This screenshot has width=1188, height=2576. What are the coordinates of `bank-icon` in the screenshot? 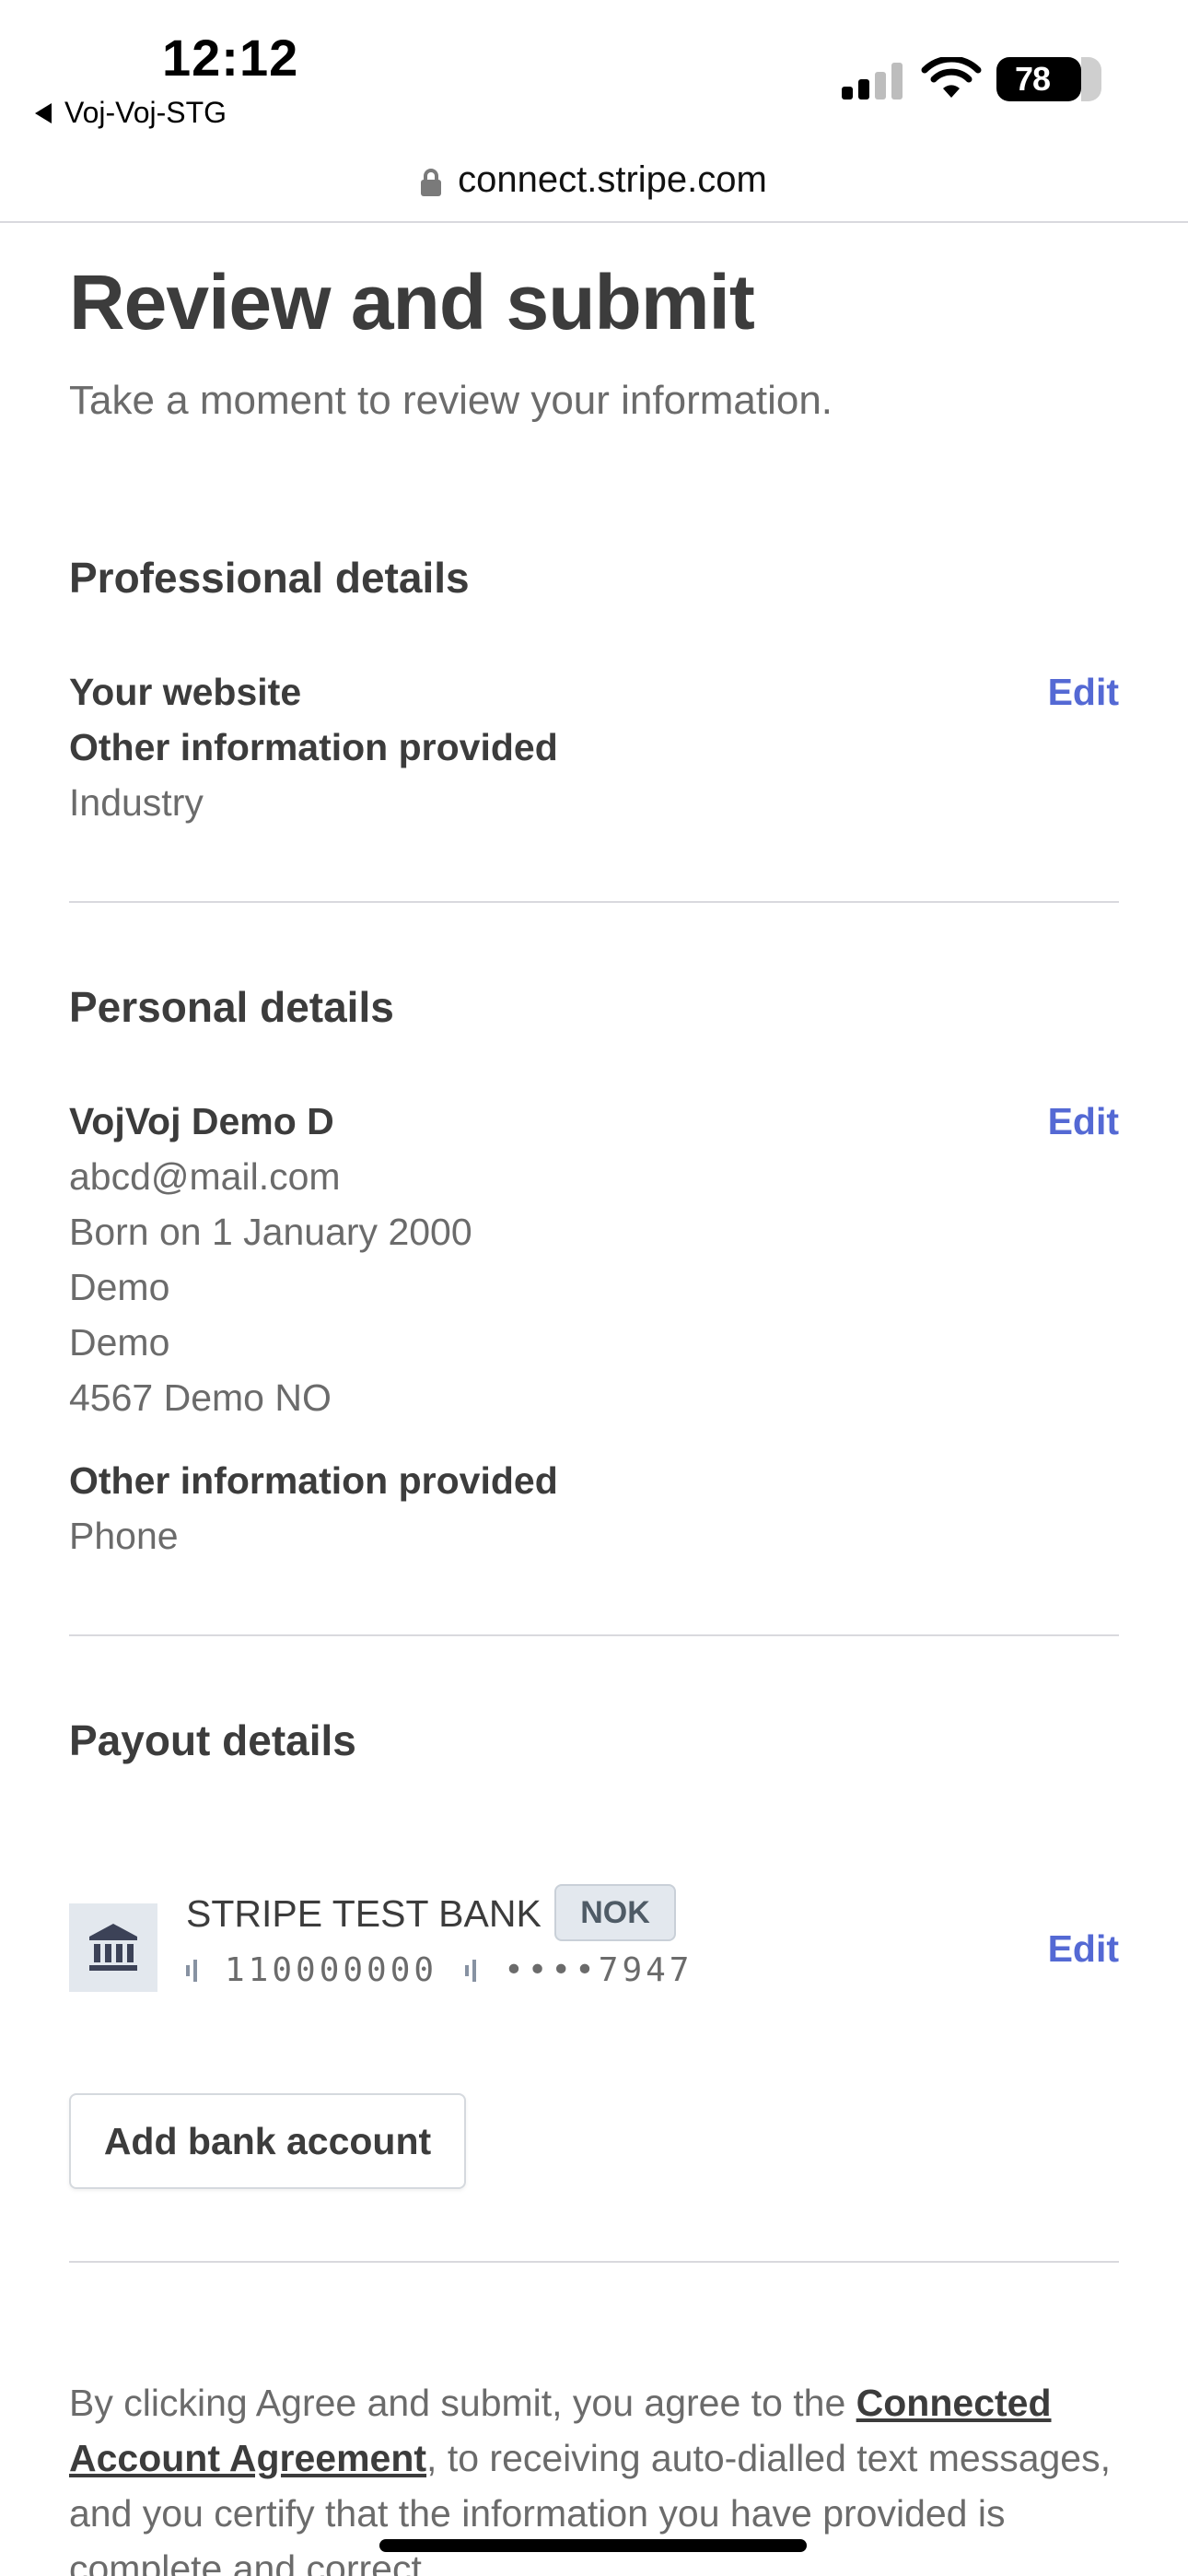 It's located at (113, 1948).